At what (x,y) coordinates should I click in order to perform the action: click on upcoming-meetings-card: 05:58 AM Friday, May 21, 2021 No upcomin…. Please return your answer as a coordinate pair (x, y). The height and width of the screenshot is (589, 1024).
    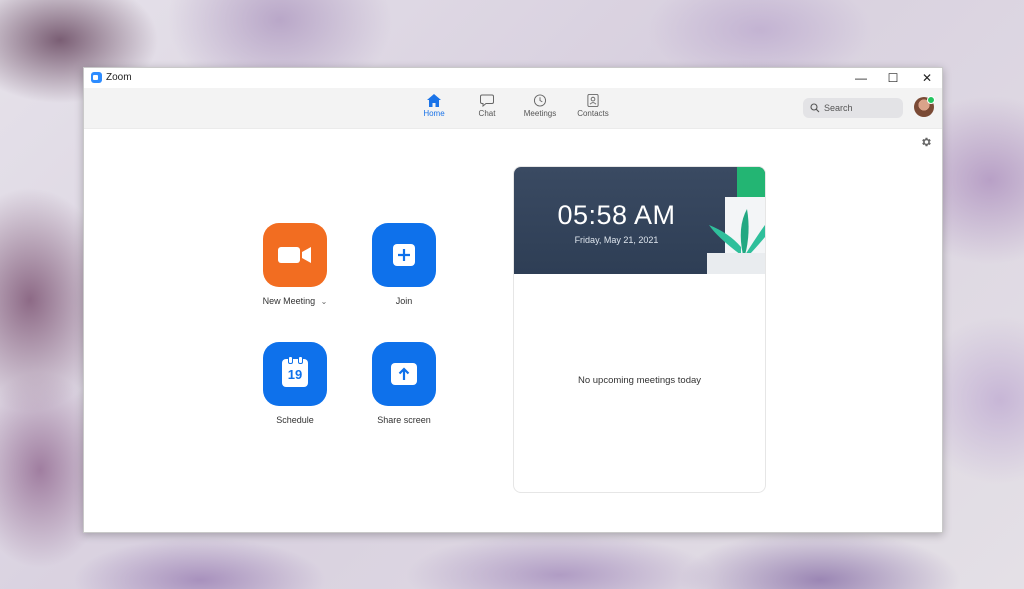
    Looking at the image, I should click on (639, 329).